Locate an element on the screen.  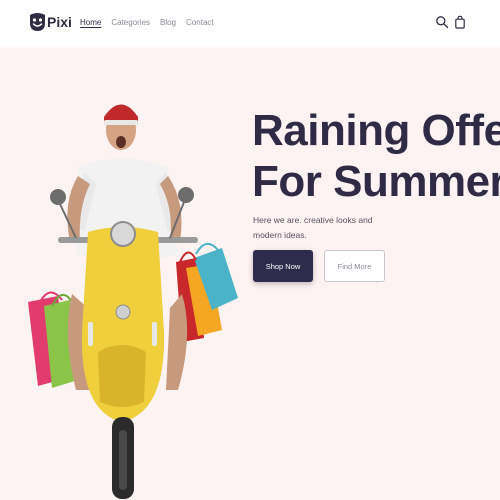
nav-categories-link: Categories is located at coordinates (130, 22).